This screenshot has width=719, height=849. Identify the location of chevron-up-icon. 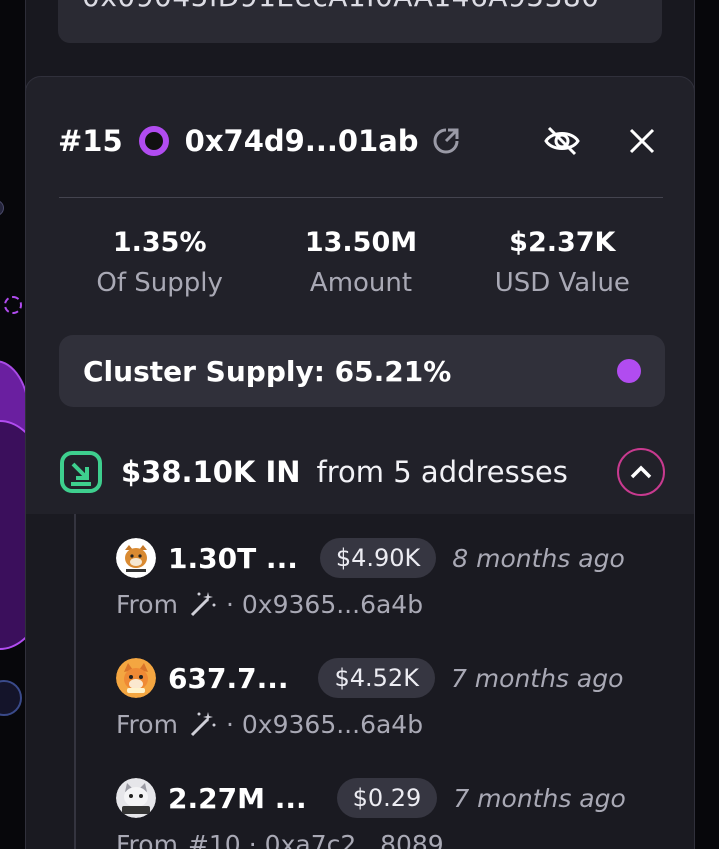
(641, 472).